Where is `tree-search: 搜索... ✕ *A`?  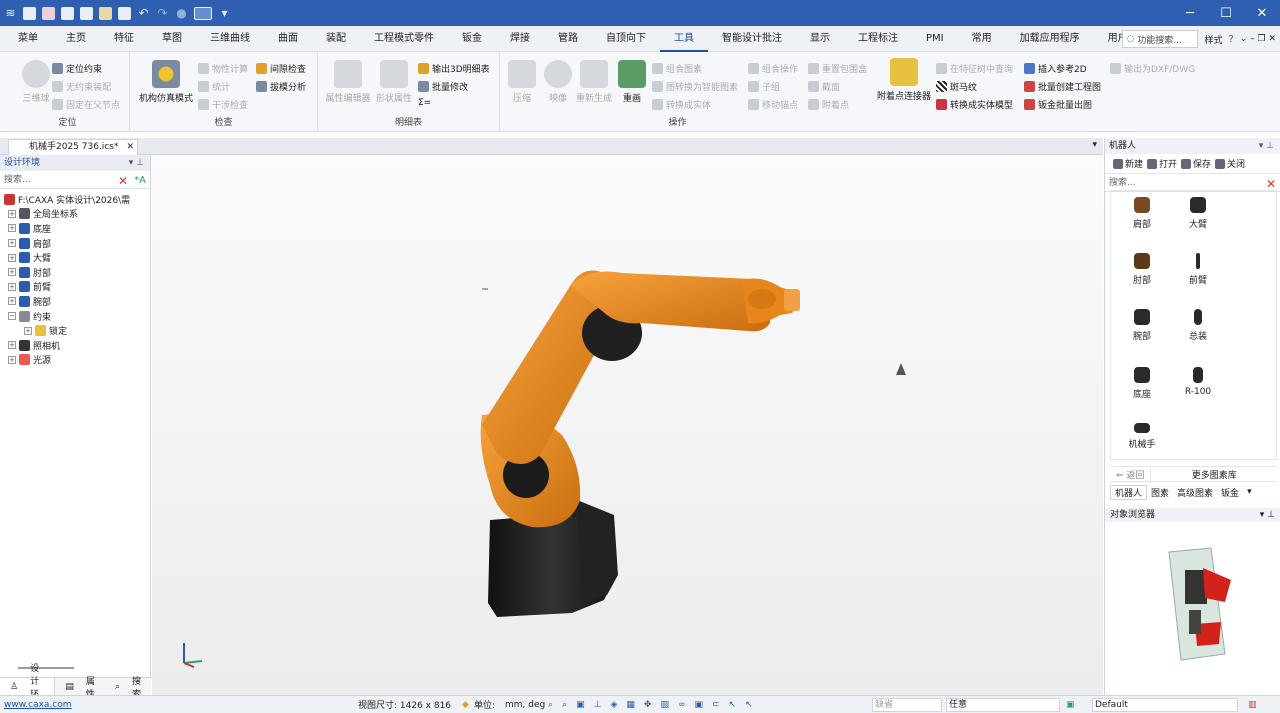 tree-search: 搜索... ✕ *A is located at coordinates (75, 180).